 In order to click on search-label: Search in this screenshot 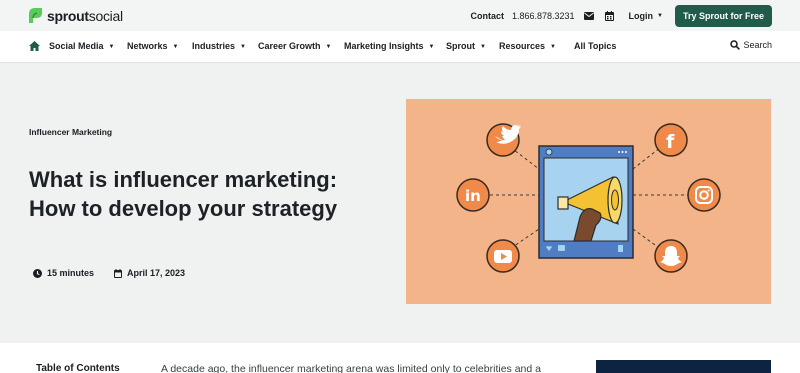, I will do `click(757, 45)`.